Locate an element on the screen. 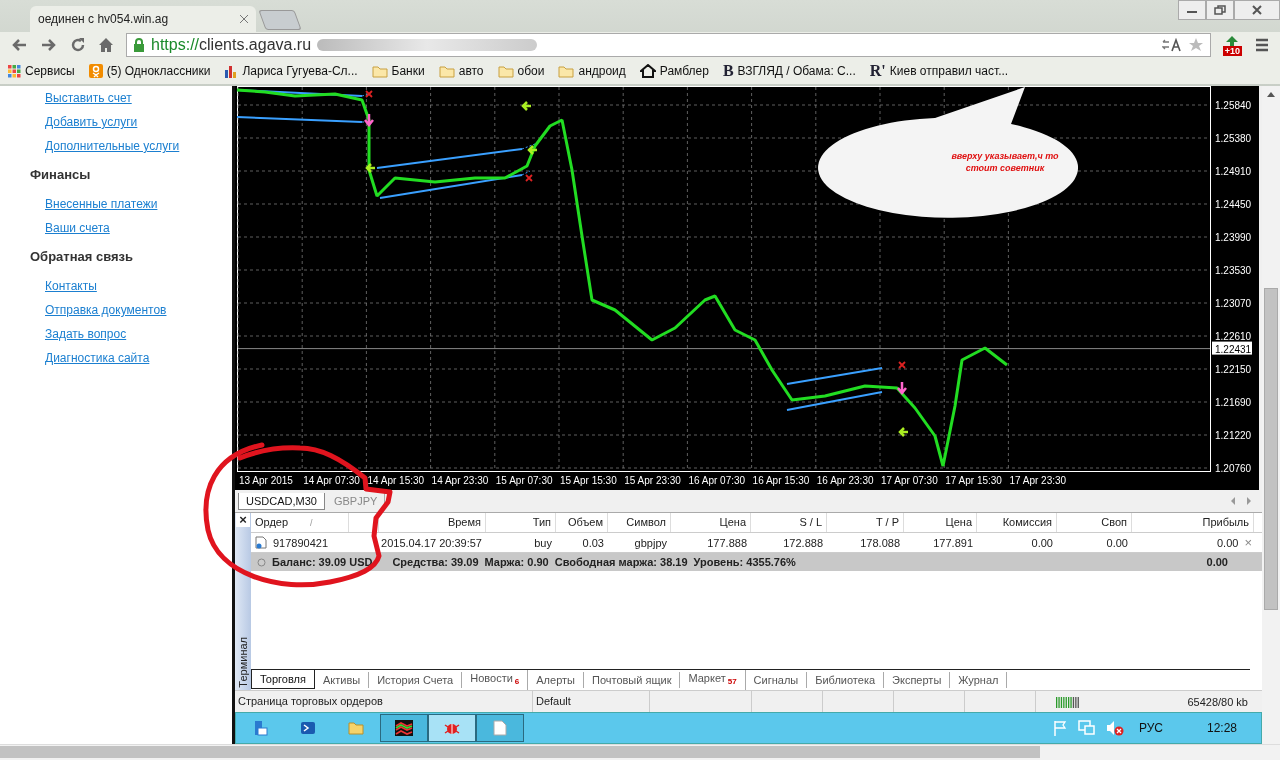  sidebar-link: Ваши счета is located at coordinates (77, 228).